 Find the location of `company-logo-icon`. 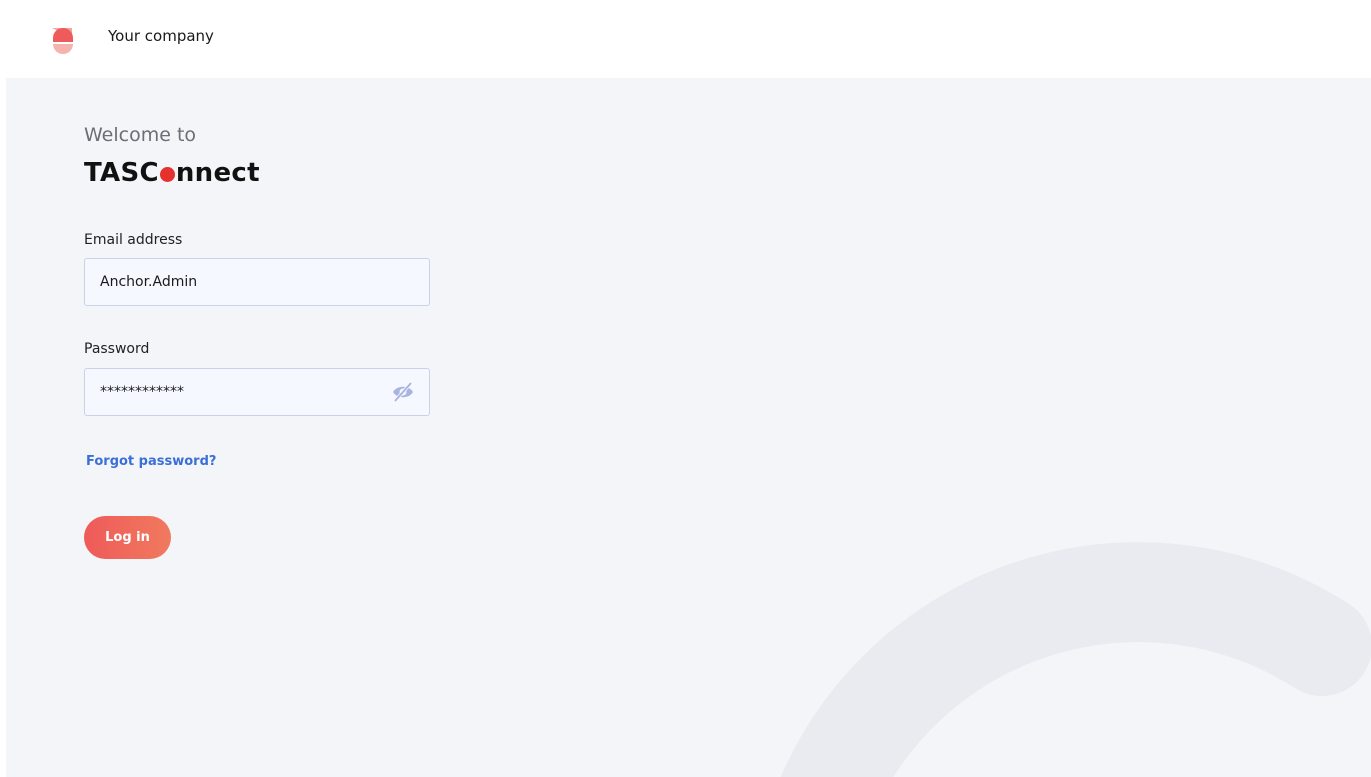

company-logo-icon is located at coordinates (63, 43).